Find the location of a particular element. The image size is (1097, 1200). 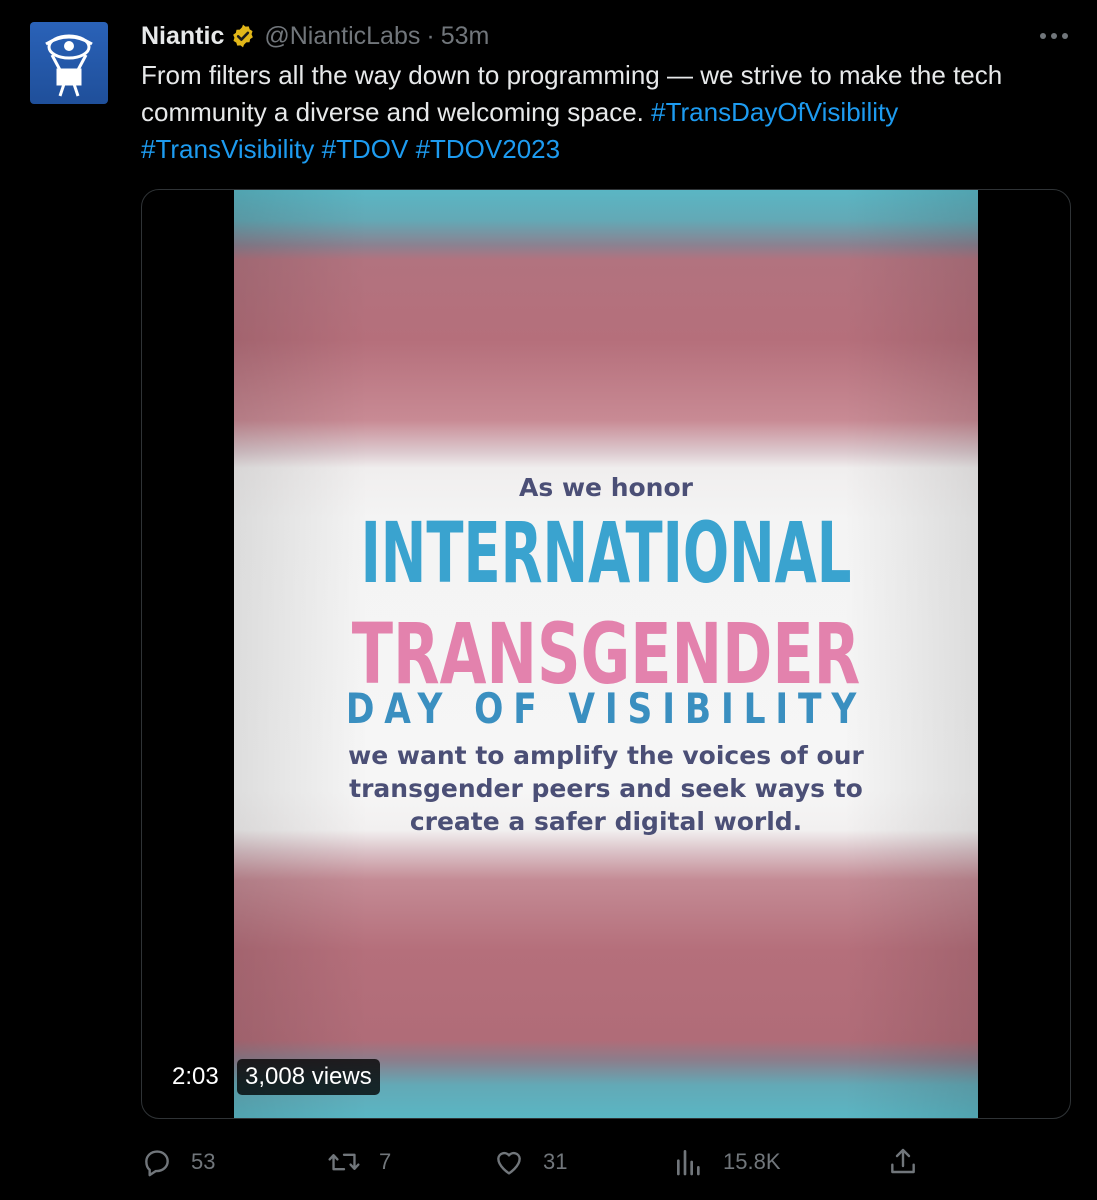

video-message-line: create a safer digital world. is located at coordinates (606, 821).